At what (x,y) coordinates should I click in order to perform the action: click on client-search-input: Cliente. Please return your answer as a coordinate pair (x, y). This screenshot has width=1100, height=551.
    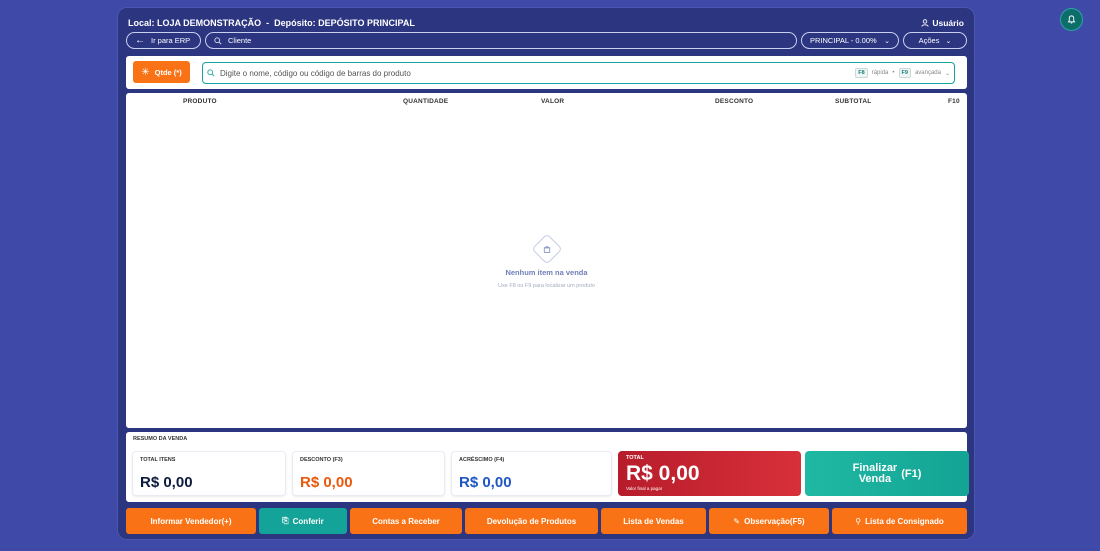
    Looking at the image, I should click on (501, 40).